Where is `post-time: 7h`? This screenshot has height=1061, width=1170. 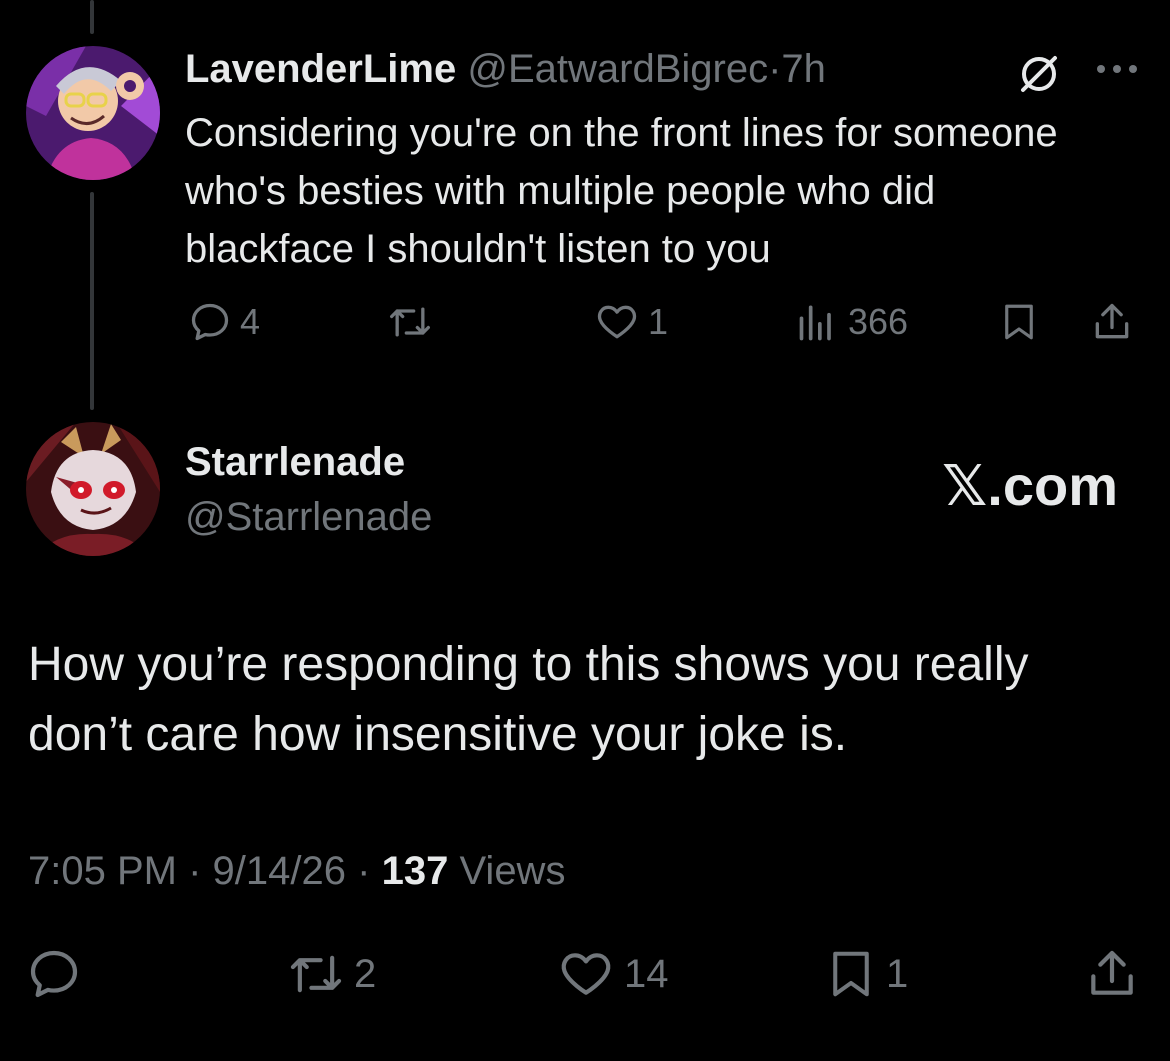 post-time: 7h is located at coordinates (803, 69).